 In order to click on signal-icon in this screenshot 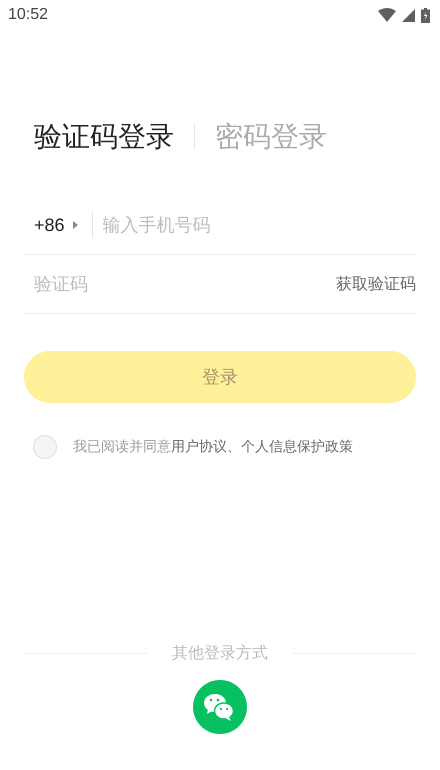, I will do `click(408, 15)`.